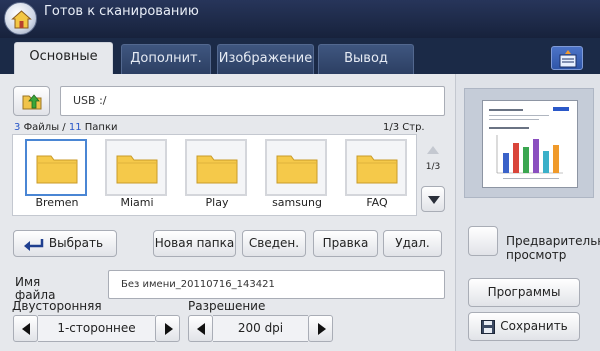 This screenshot has height=351, width=600. Describe the element at coordinates (34, 245) in the screenshot. I see `enter-arrow-icon` at that location.